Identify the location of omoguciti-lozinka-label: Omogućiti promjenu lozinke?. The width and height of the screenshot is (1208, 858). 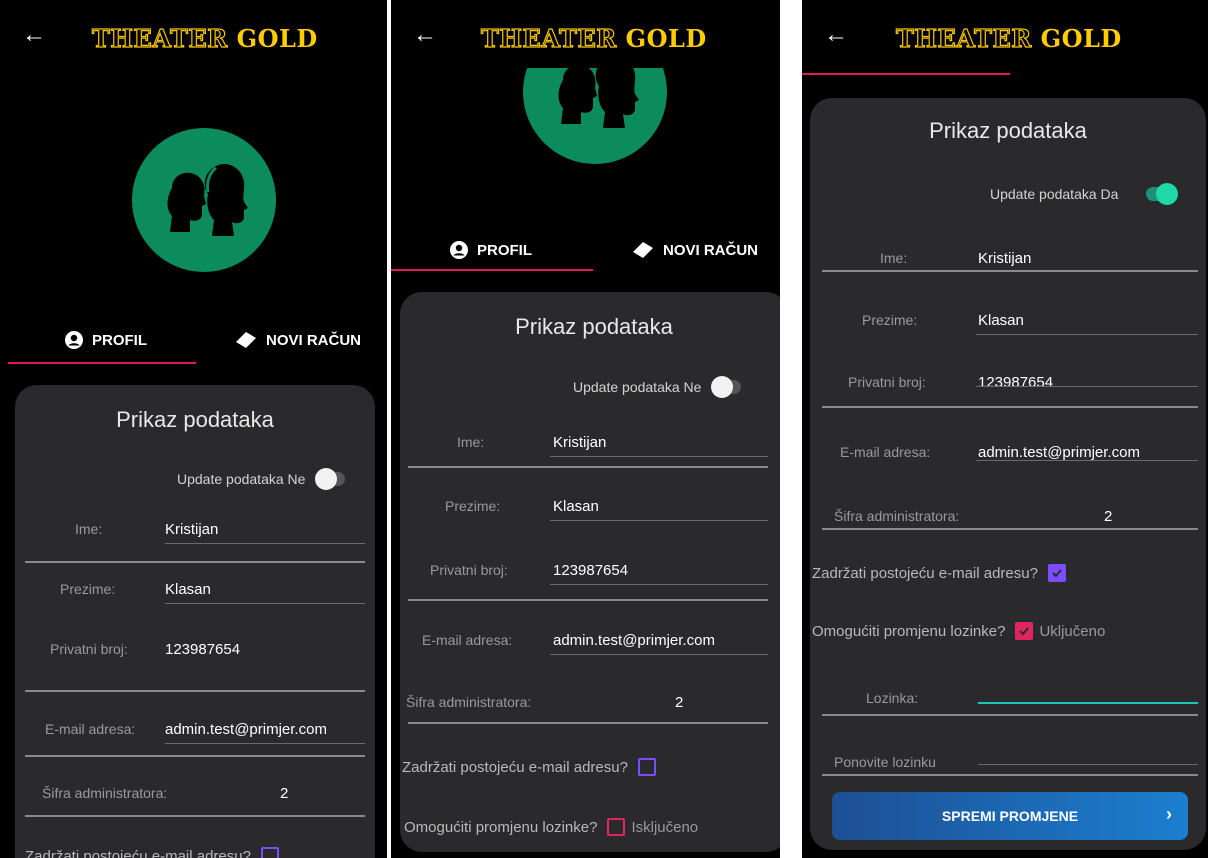
(909, 631).